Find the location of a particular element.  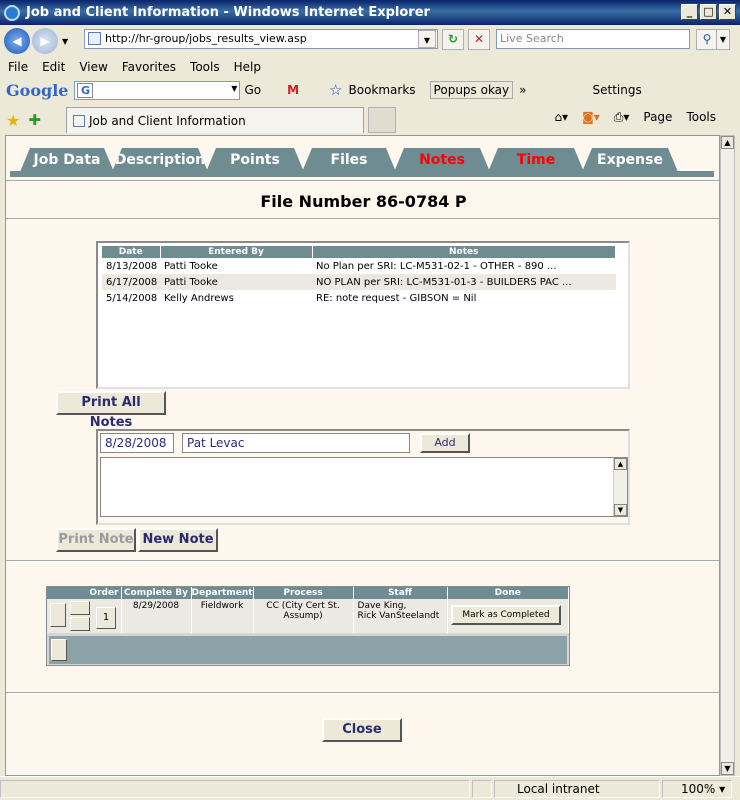

address-dropdown-icon: ▼ is located at coordinates (427, 39).